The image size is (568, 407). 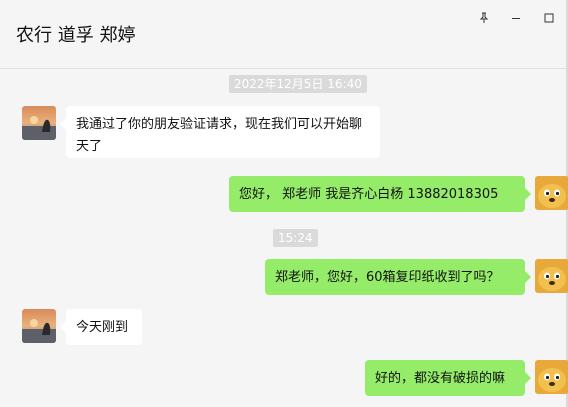 I want to click on maximize-button, so click(x=549, y=18).